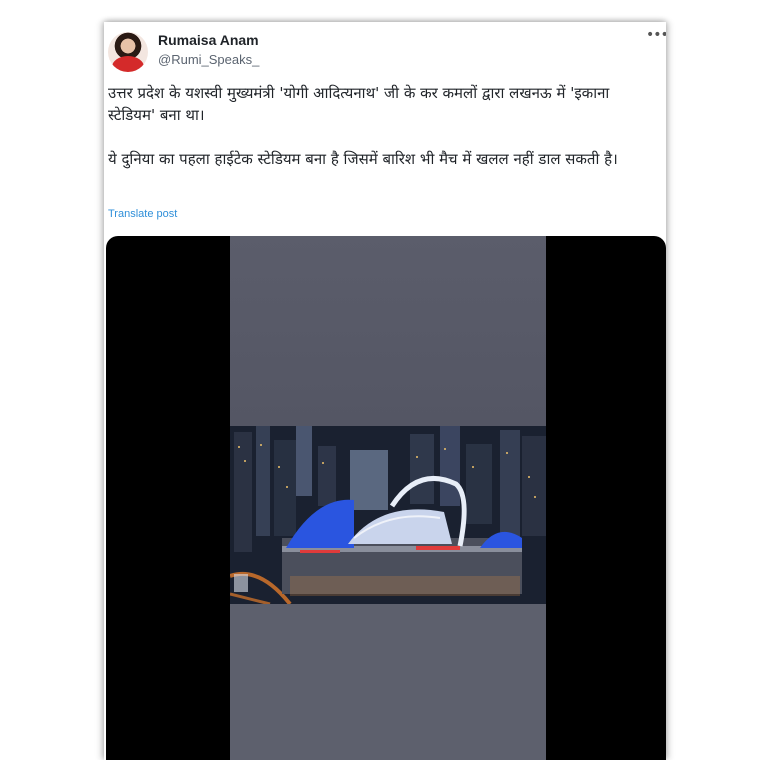 The image size is (760, 760). I want to click on tweet-header: Rumaisa Anam @Rumi_Speaks_ •••, so click(385, 52).